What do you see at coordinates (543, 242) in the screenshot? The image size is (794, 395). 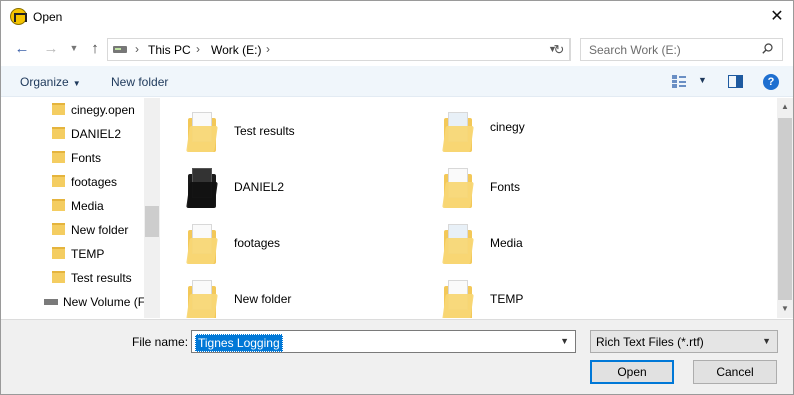 I see `file-item: Media` at bounding box center [543, 242].